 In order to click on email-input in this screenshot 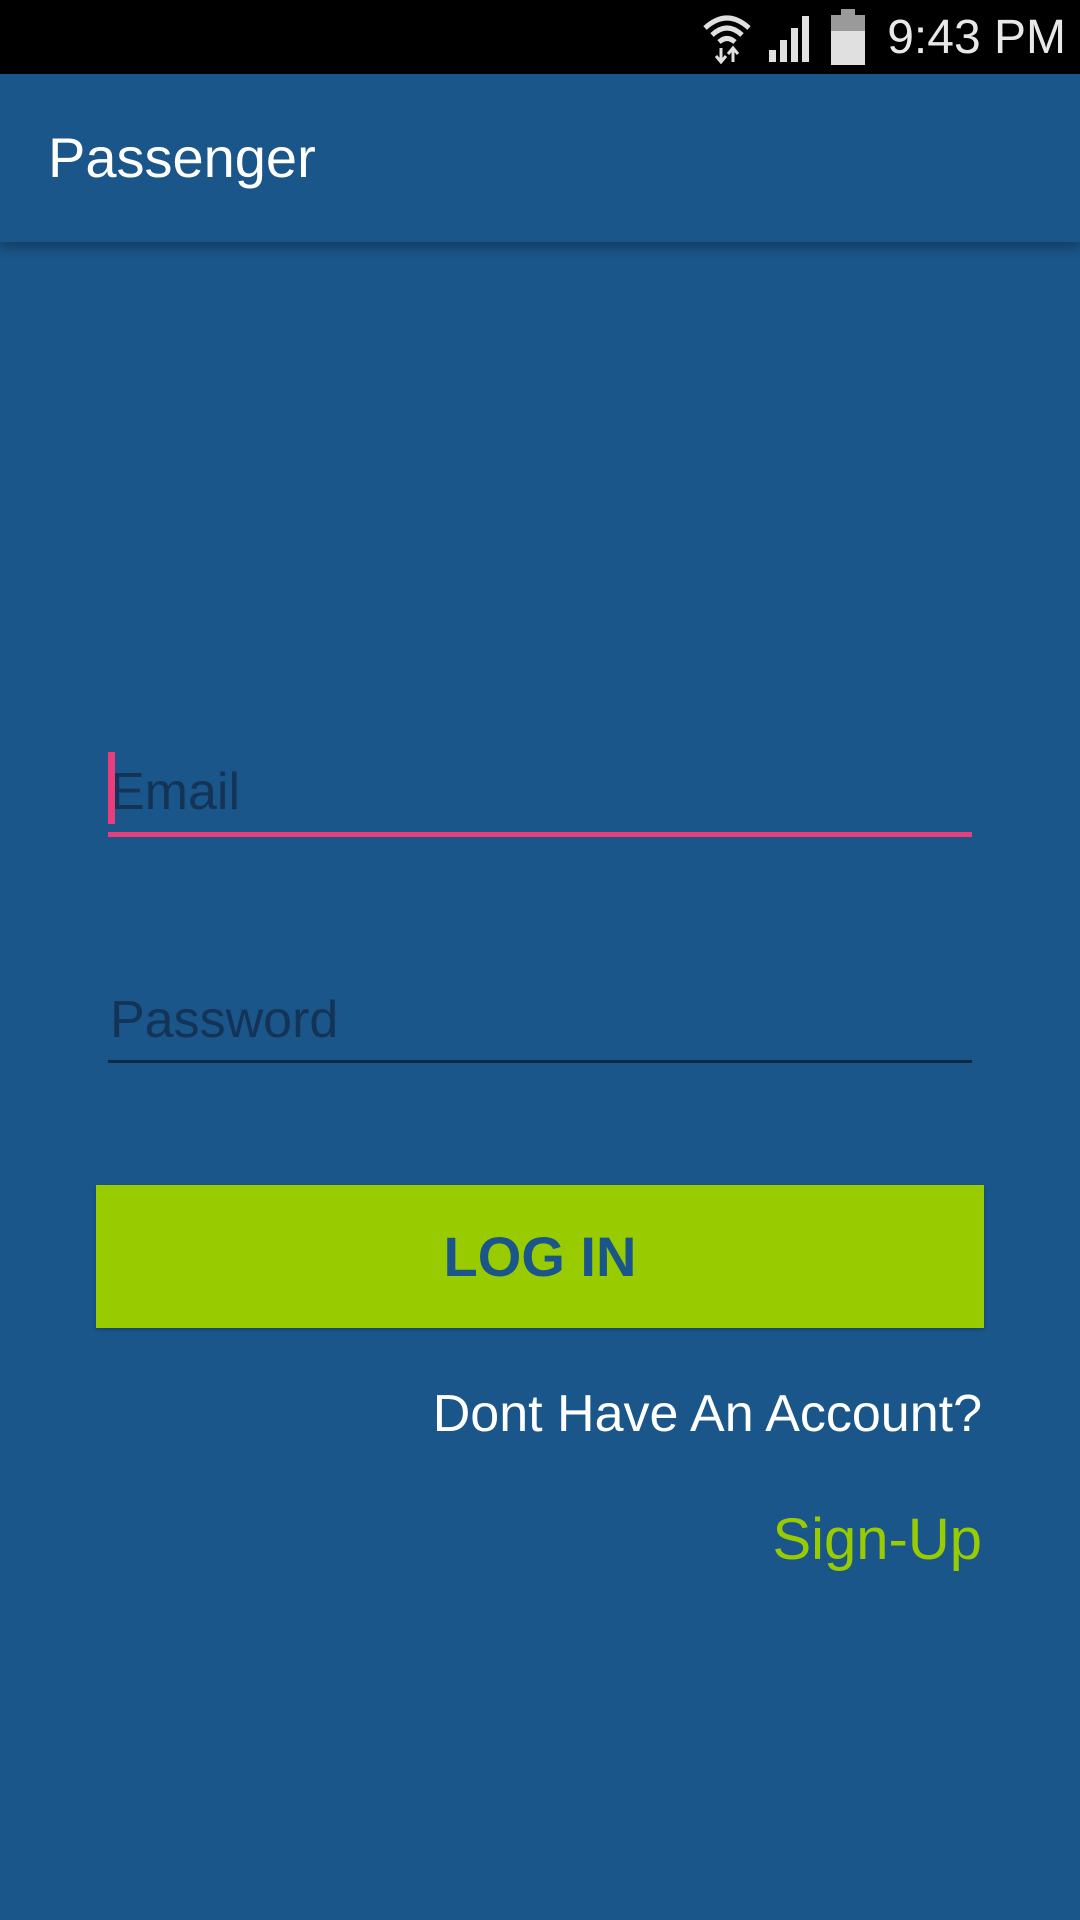, I will do `click(540, 792)`.